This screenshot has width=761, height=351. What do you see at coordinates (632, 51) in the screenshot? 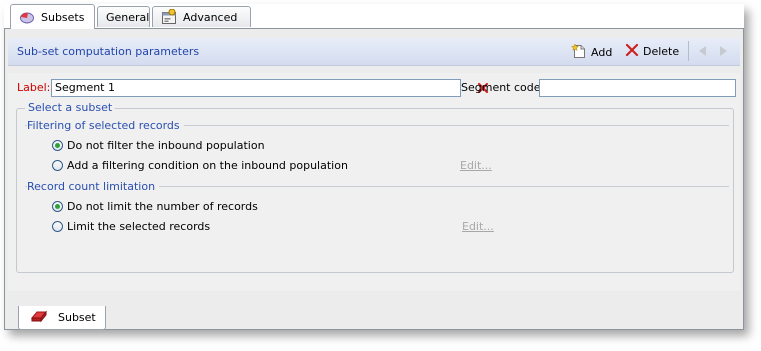
I see `delete-icon` at bounding box center [632, 51].